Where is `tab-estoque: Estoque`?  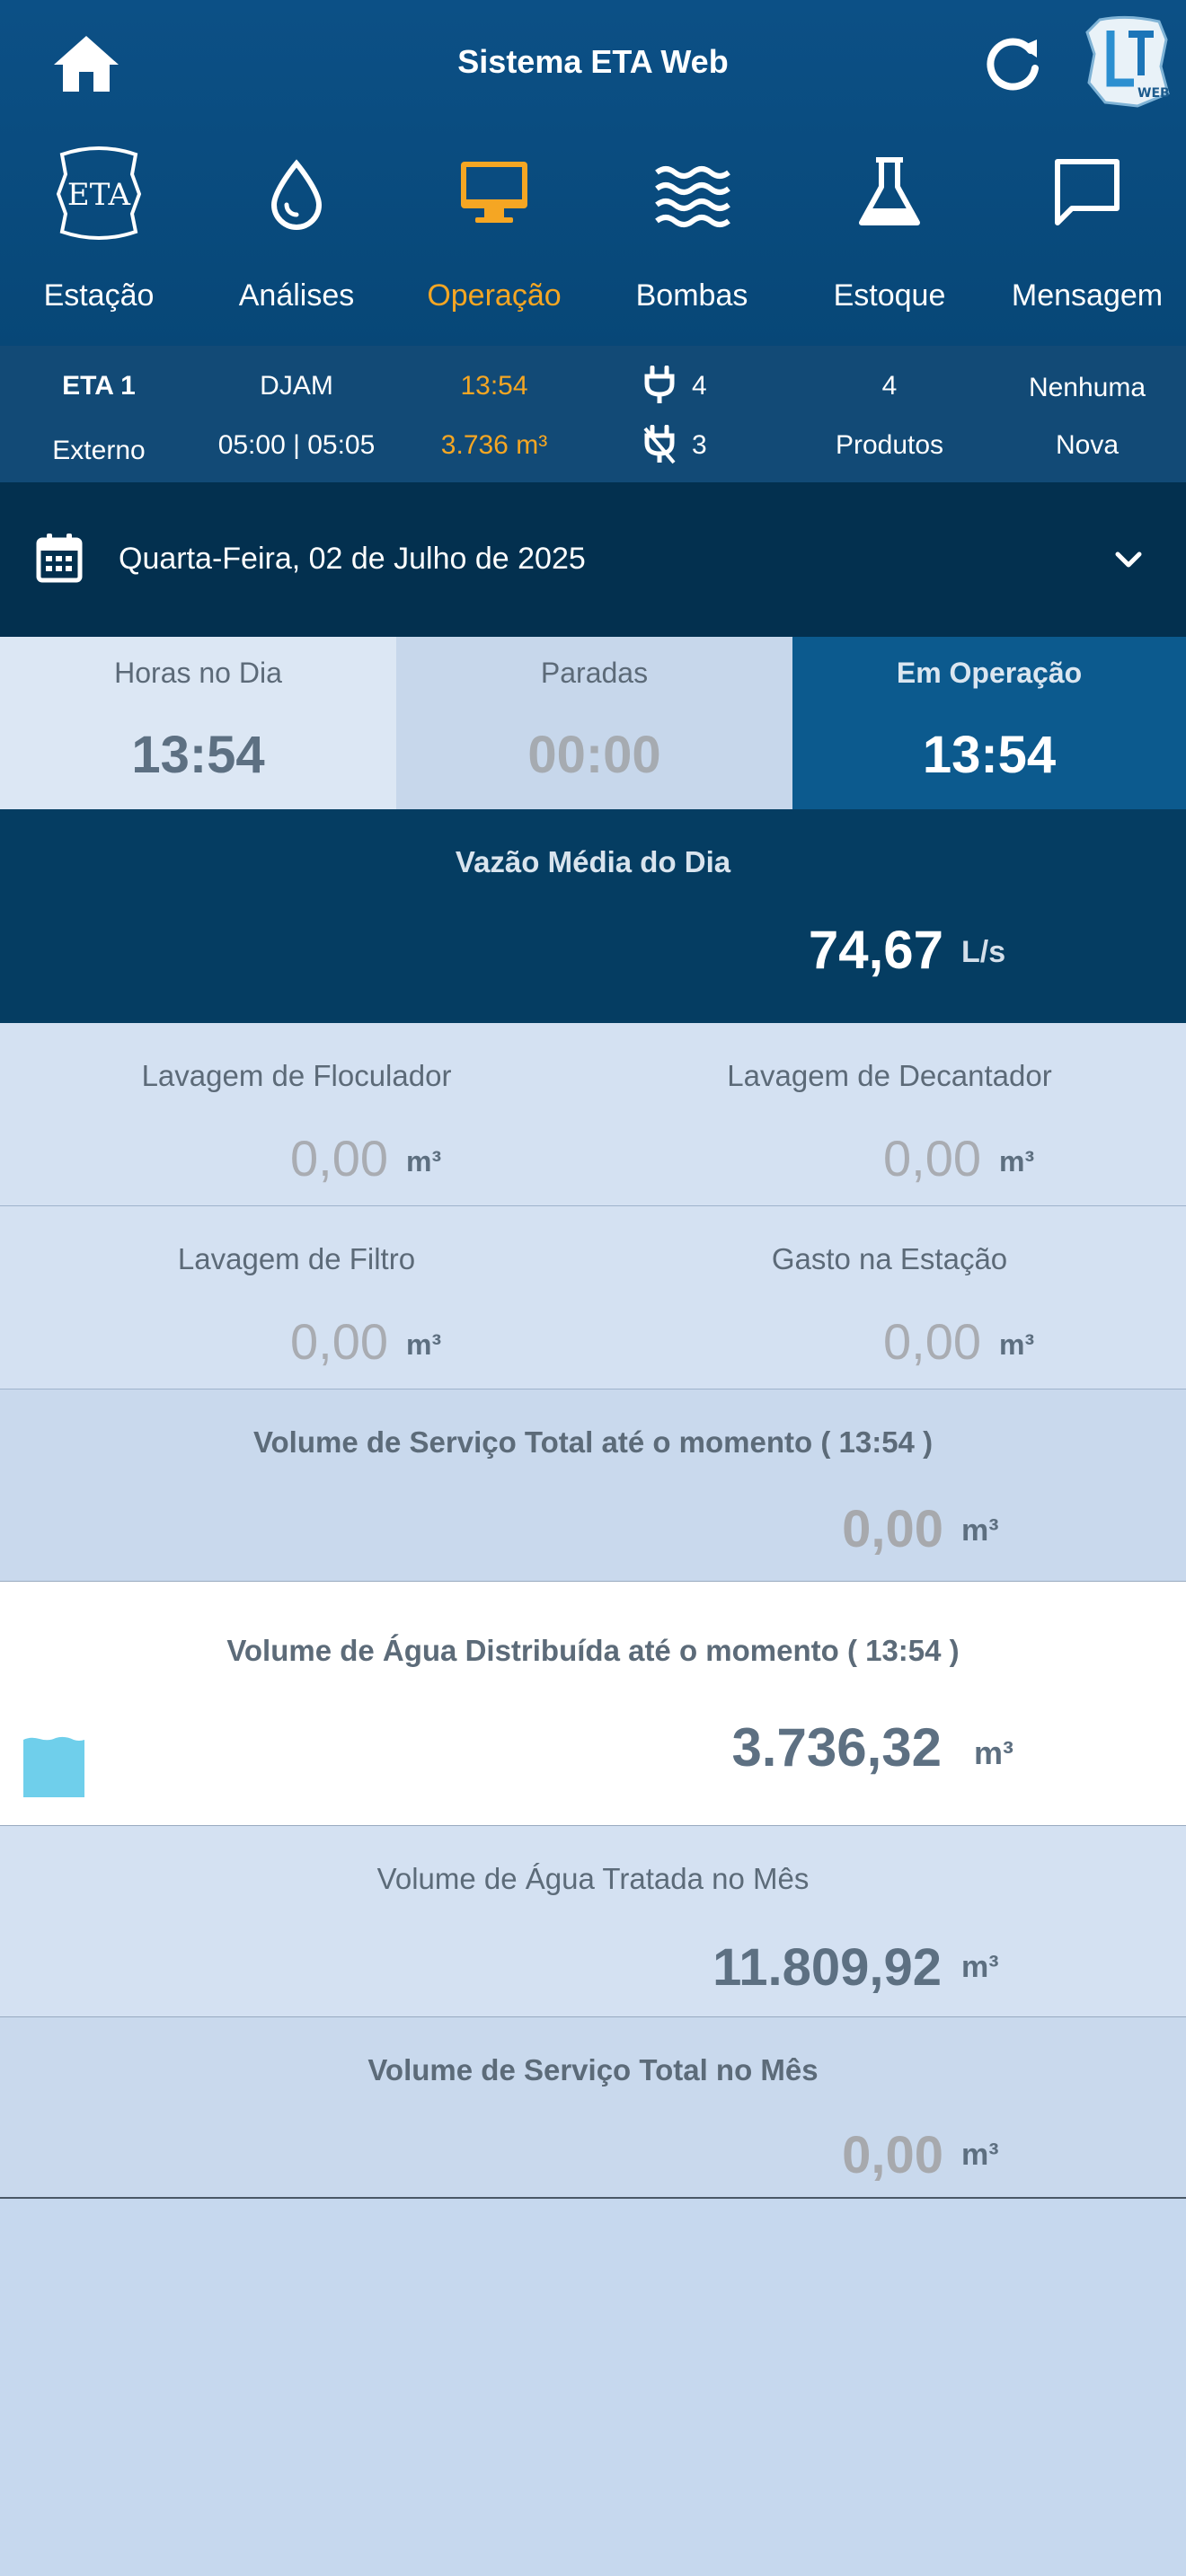
tab-estoque: Estoque is located at coordinates (889, 233).